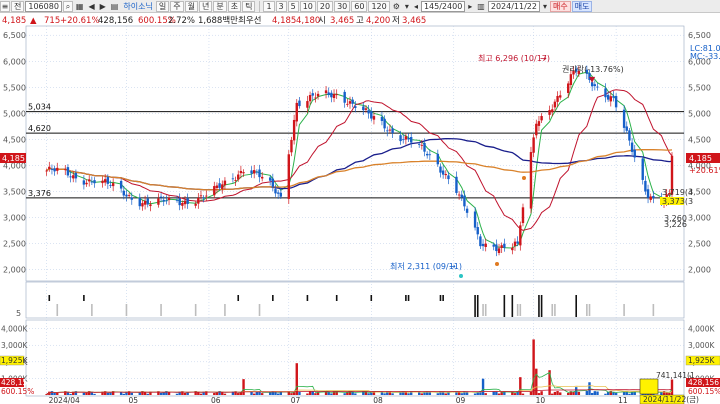 Image resolution: width=720 pixels, height=404 pixels. Describe the element at coordinates (700, 158) in the screenshot. I see `current-price-label: 4,185` at that location.